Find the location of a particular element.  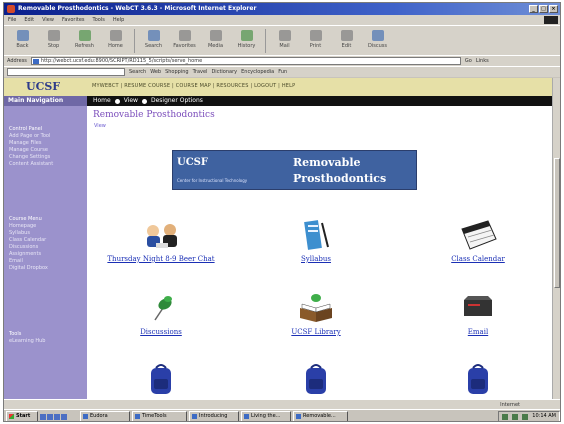

toolbar-link-web: Web is located at coordinates (155, 72).